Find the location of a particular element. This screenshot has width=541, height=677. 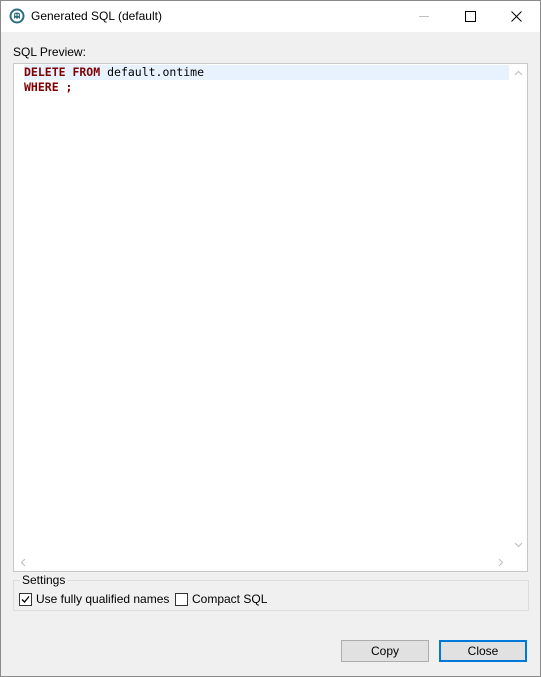

checkmark-icon is located at coordinates (25, 599).